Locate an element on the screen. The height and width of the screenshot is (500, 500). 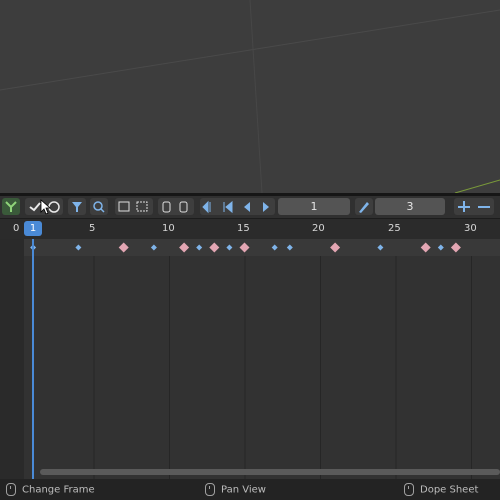
mouse-middle-icon is located at coordinates (210, 489).